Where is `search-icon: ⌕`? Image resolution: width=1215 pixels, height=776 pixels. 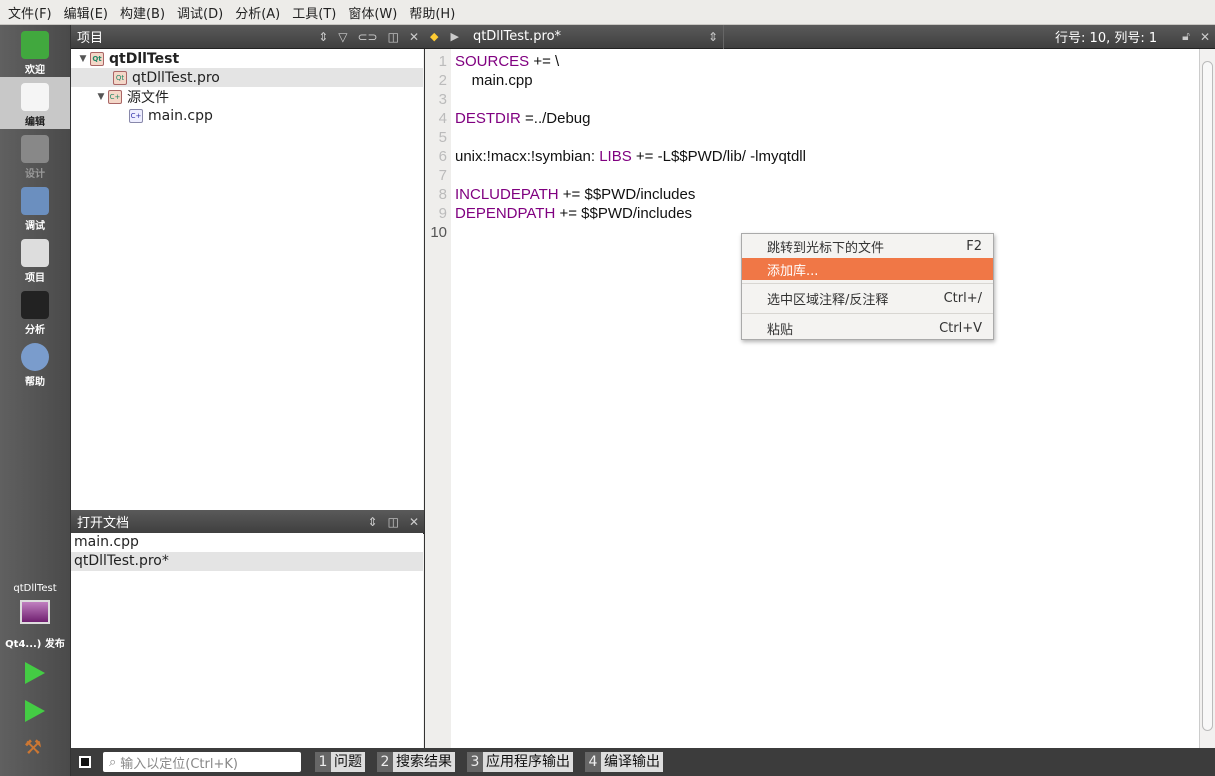 search-icon: ⌕ is located at coordinates (113, 762).